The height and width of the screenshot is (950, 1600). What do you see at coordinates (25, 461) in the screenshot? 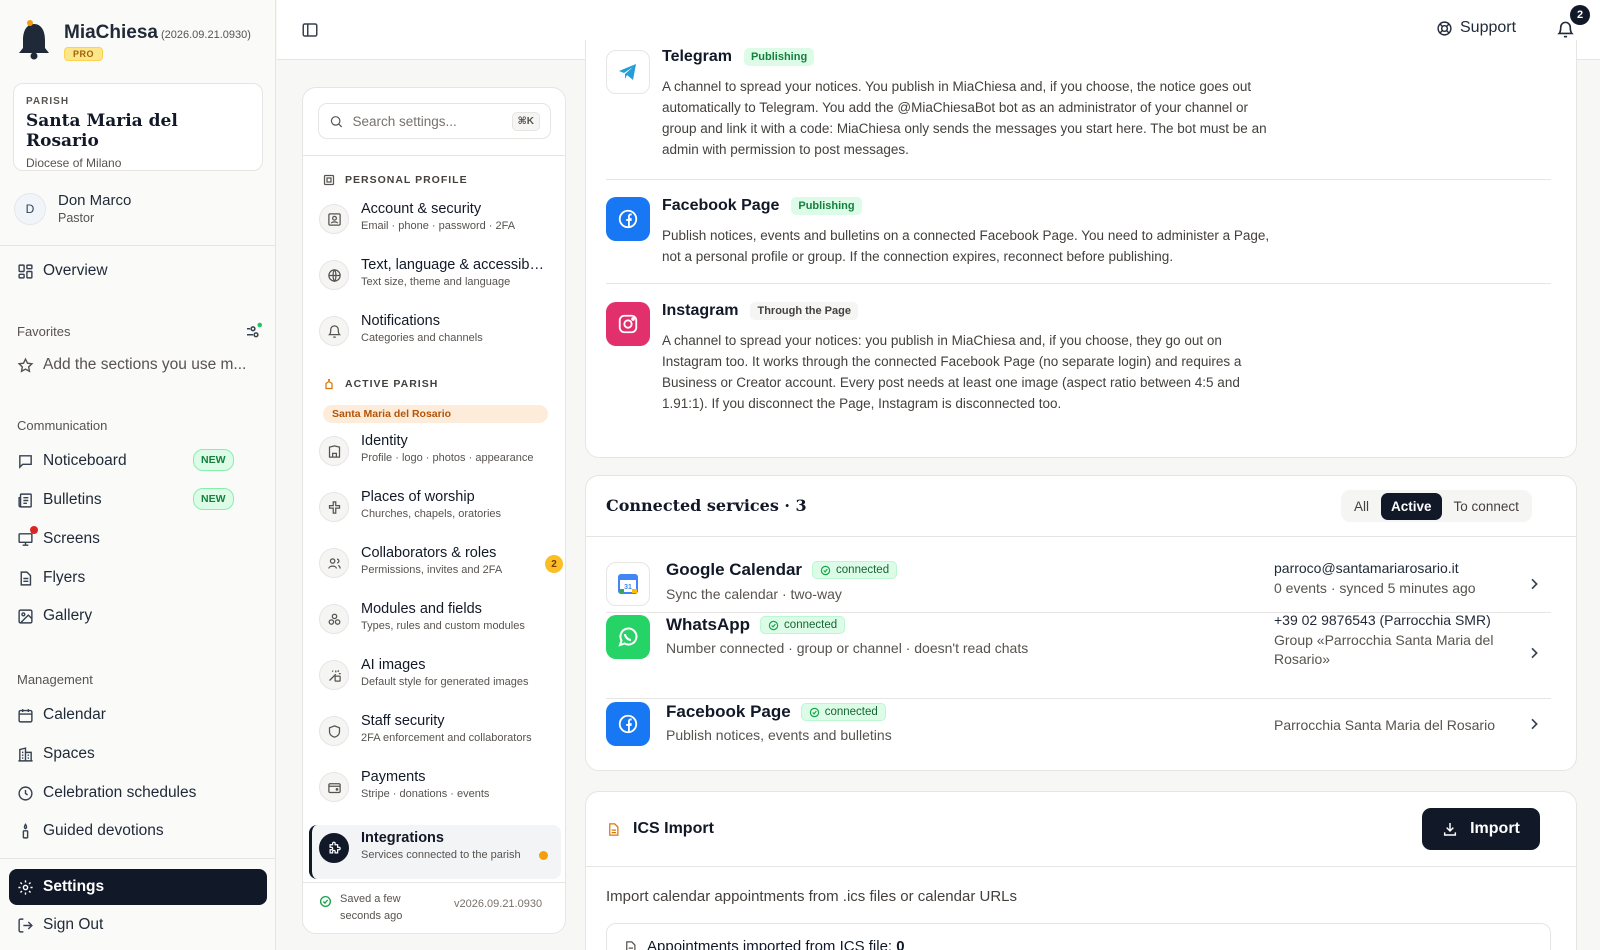
I see `message-square-icon` at bounding box center [25, 461].